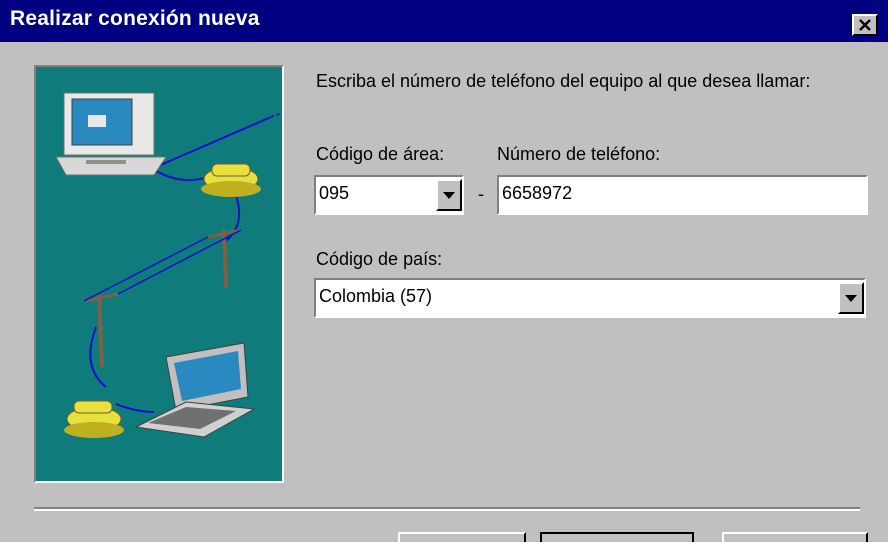 This screenshot has width=888, height=542. Describe the element at coordinates (444, 21) in the screenshot. I see `title-bar: Realizar conexión nueva` at that location.